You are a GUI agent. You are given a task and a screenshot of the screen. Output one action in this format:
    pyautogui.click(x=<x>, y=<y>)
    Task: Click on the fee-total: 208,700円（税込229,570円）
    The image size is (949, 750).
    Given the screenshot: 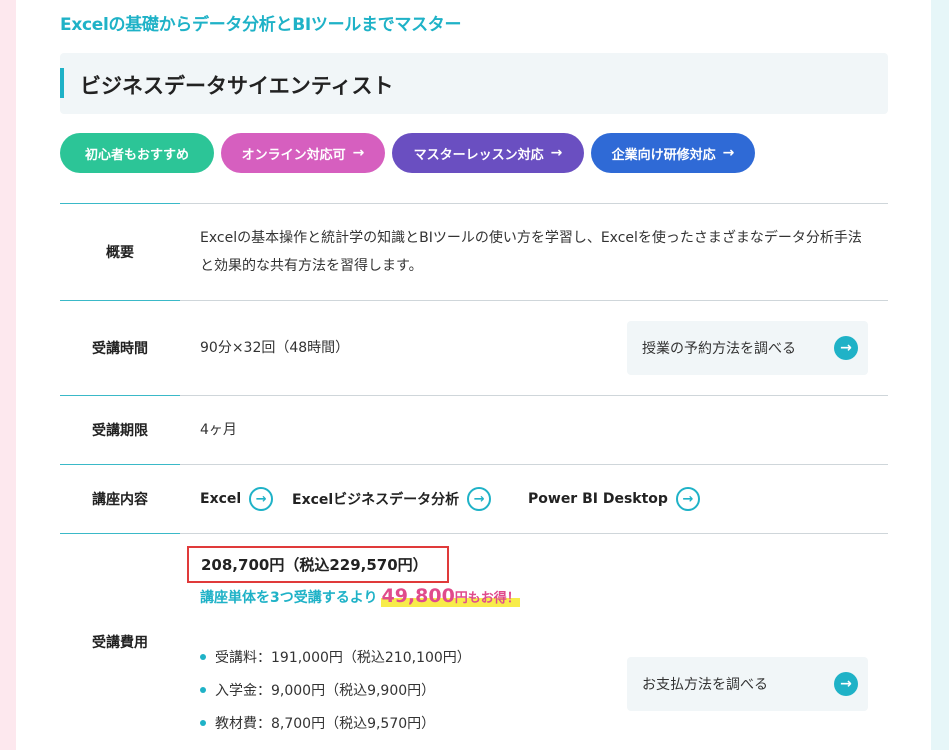 What is the action you would take?
    pyautogui.click(x=318, y=564)
    